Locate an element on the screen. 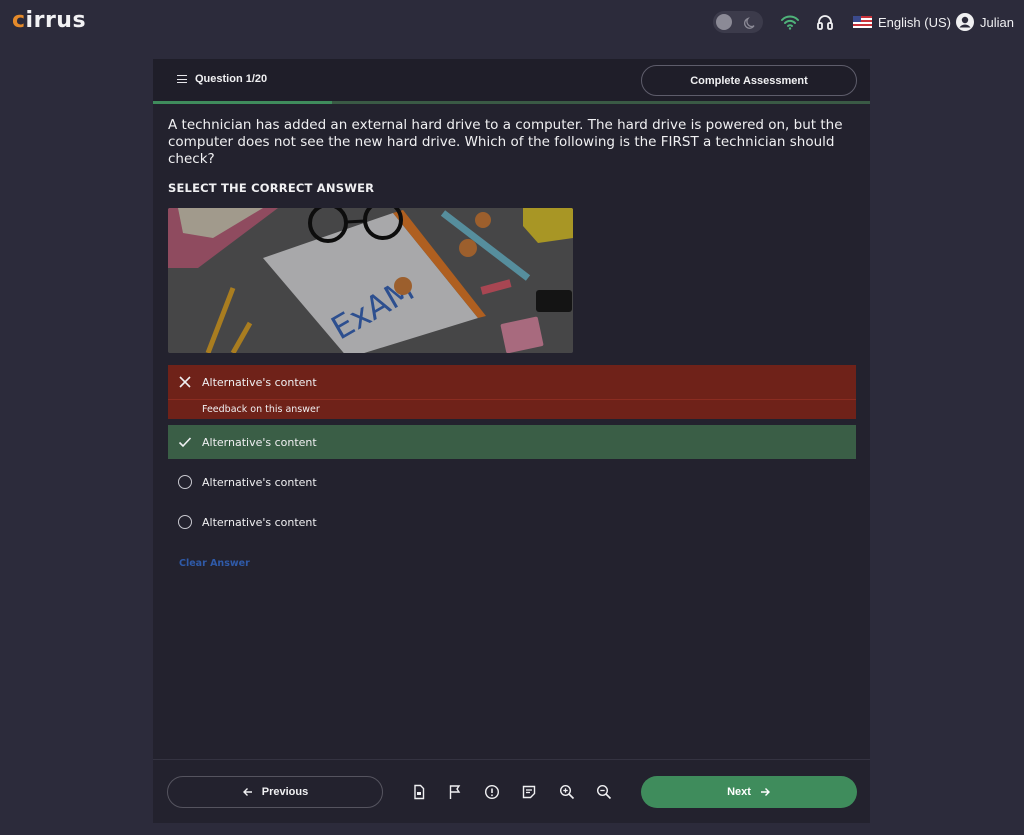 The width and height of the screenshot is (1024, 835). arrow-left-icon is located at coordinates (247, 792).